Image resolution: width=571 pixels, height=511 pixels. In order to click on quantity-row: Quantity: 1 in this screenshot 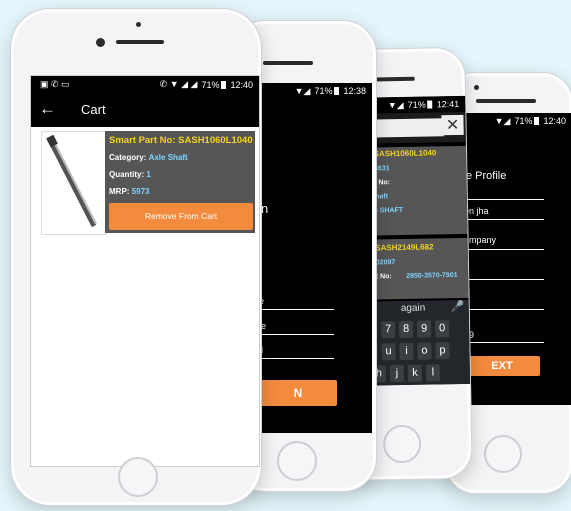, I will do `click(130, 174)`.